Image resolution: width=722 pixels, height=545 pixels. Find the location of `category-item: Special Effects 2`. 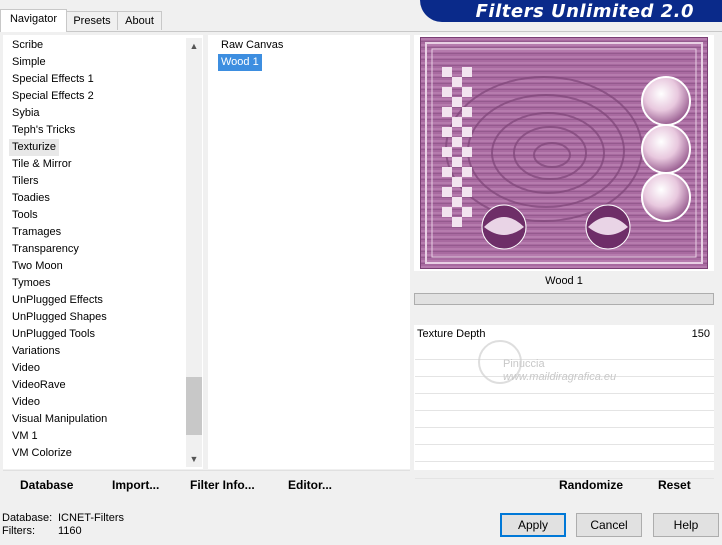

category-item: Special Effects 2 is located at coordinates (53, 96).